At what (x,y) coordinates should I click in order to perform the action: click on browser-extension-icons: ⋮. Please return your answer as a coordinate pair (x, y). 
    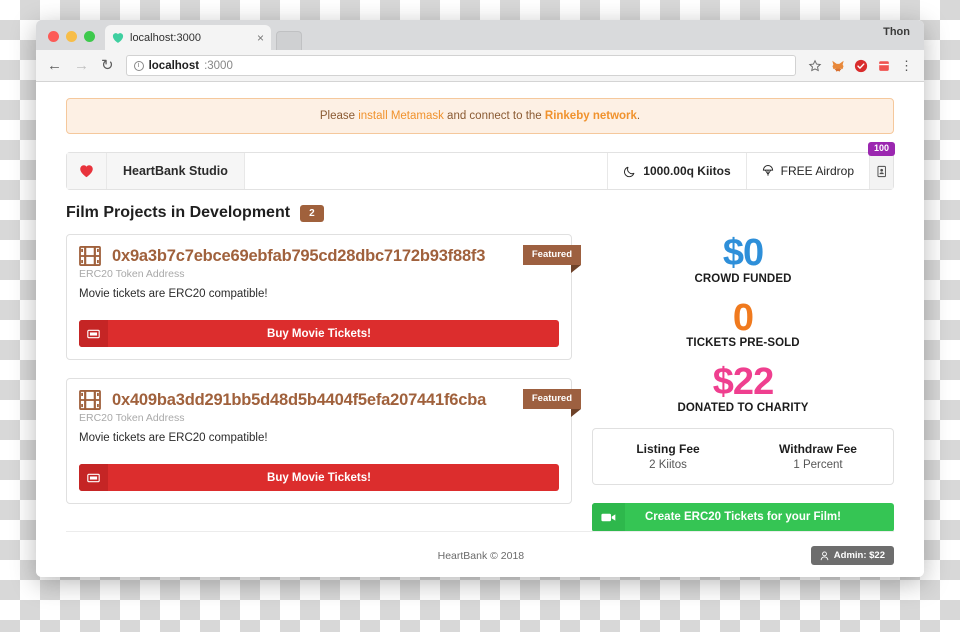
    Looking at the image, I should click on (860, 66).